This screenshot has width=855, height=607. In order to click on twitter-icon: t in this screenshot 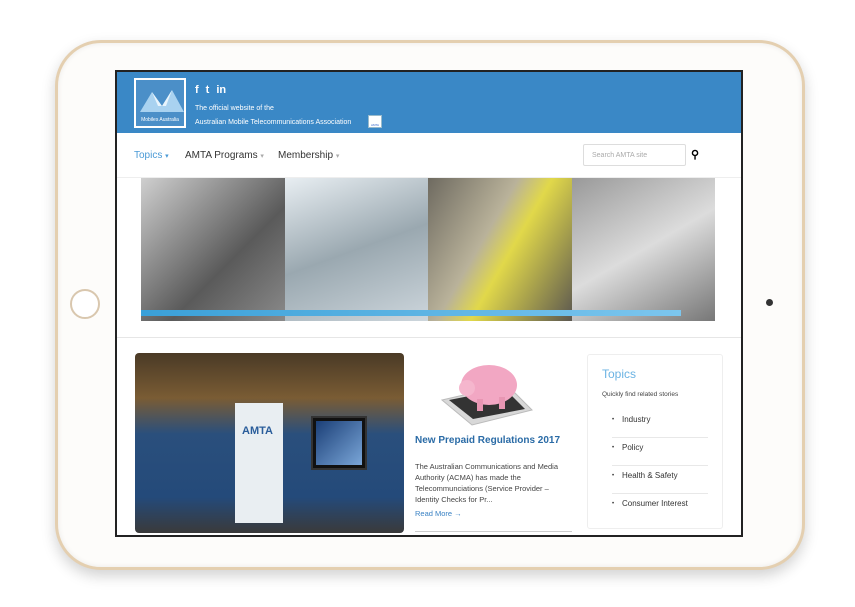, I will do `click(208, 90)`.